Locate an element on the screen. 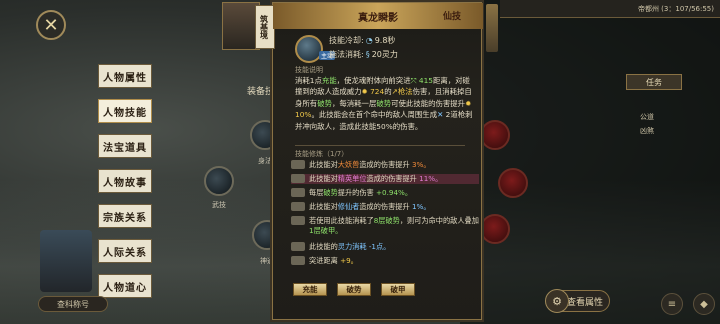  close-icon: ✕ is located at coordinates (51, 25).